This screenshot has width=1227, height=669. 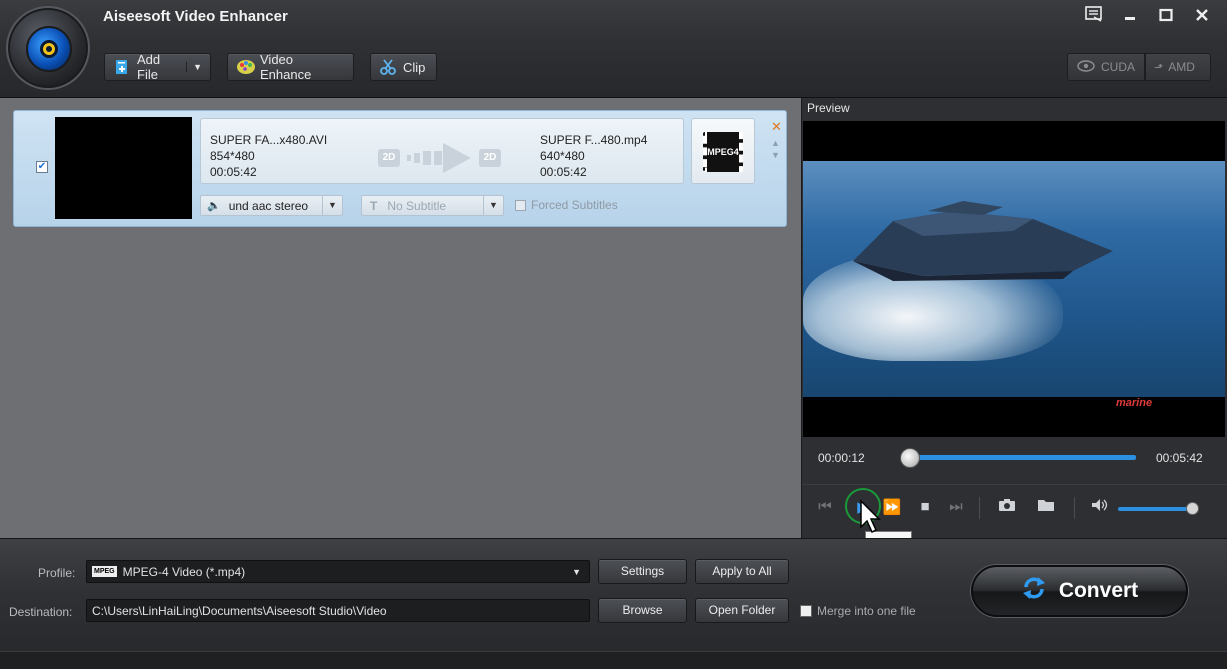 I want to click on minimize-icon, so click(x=1130, y=17).